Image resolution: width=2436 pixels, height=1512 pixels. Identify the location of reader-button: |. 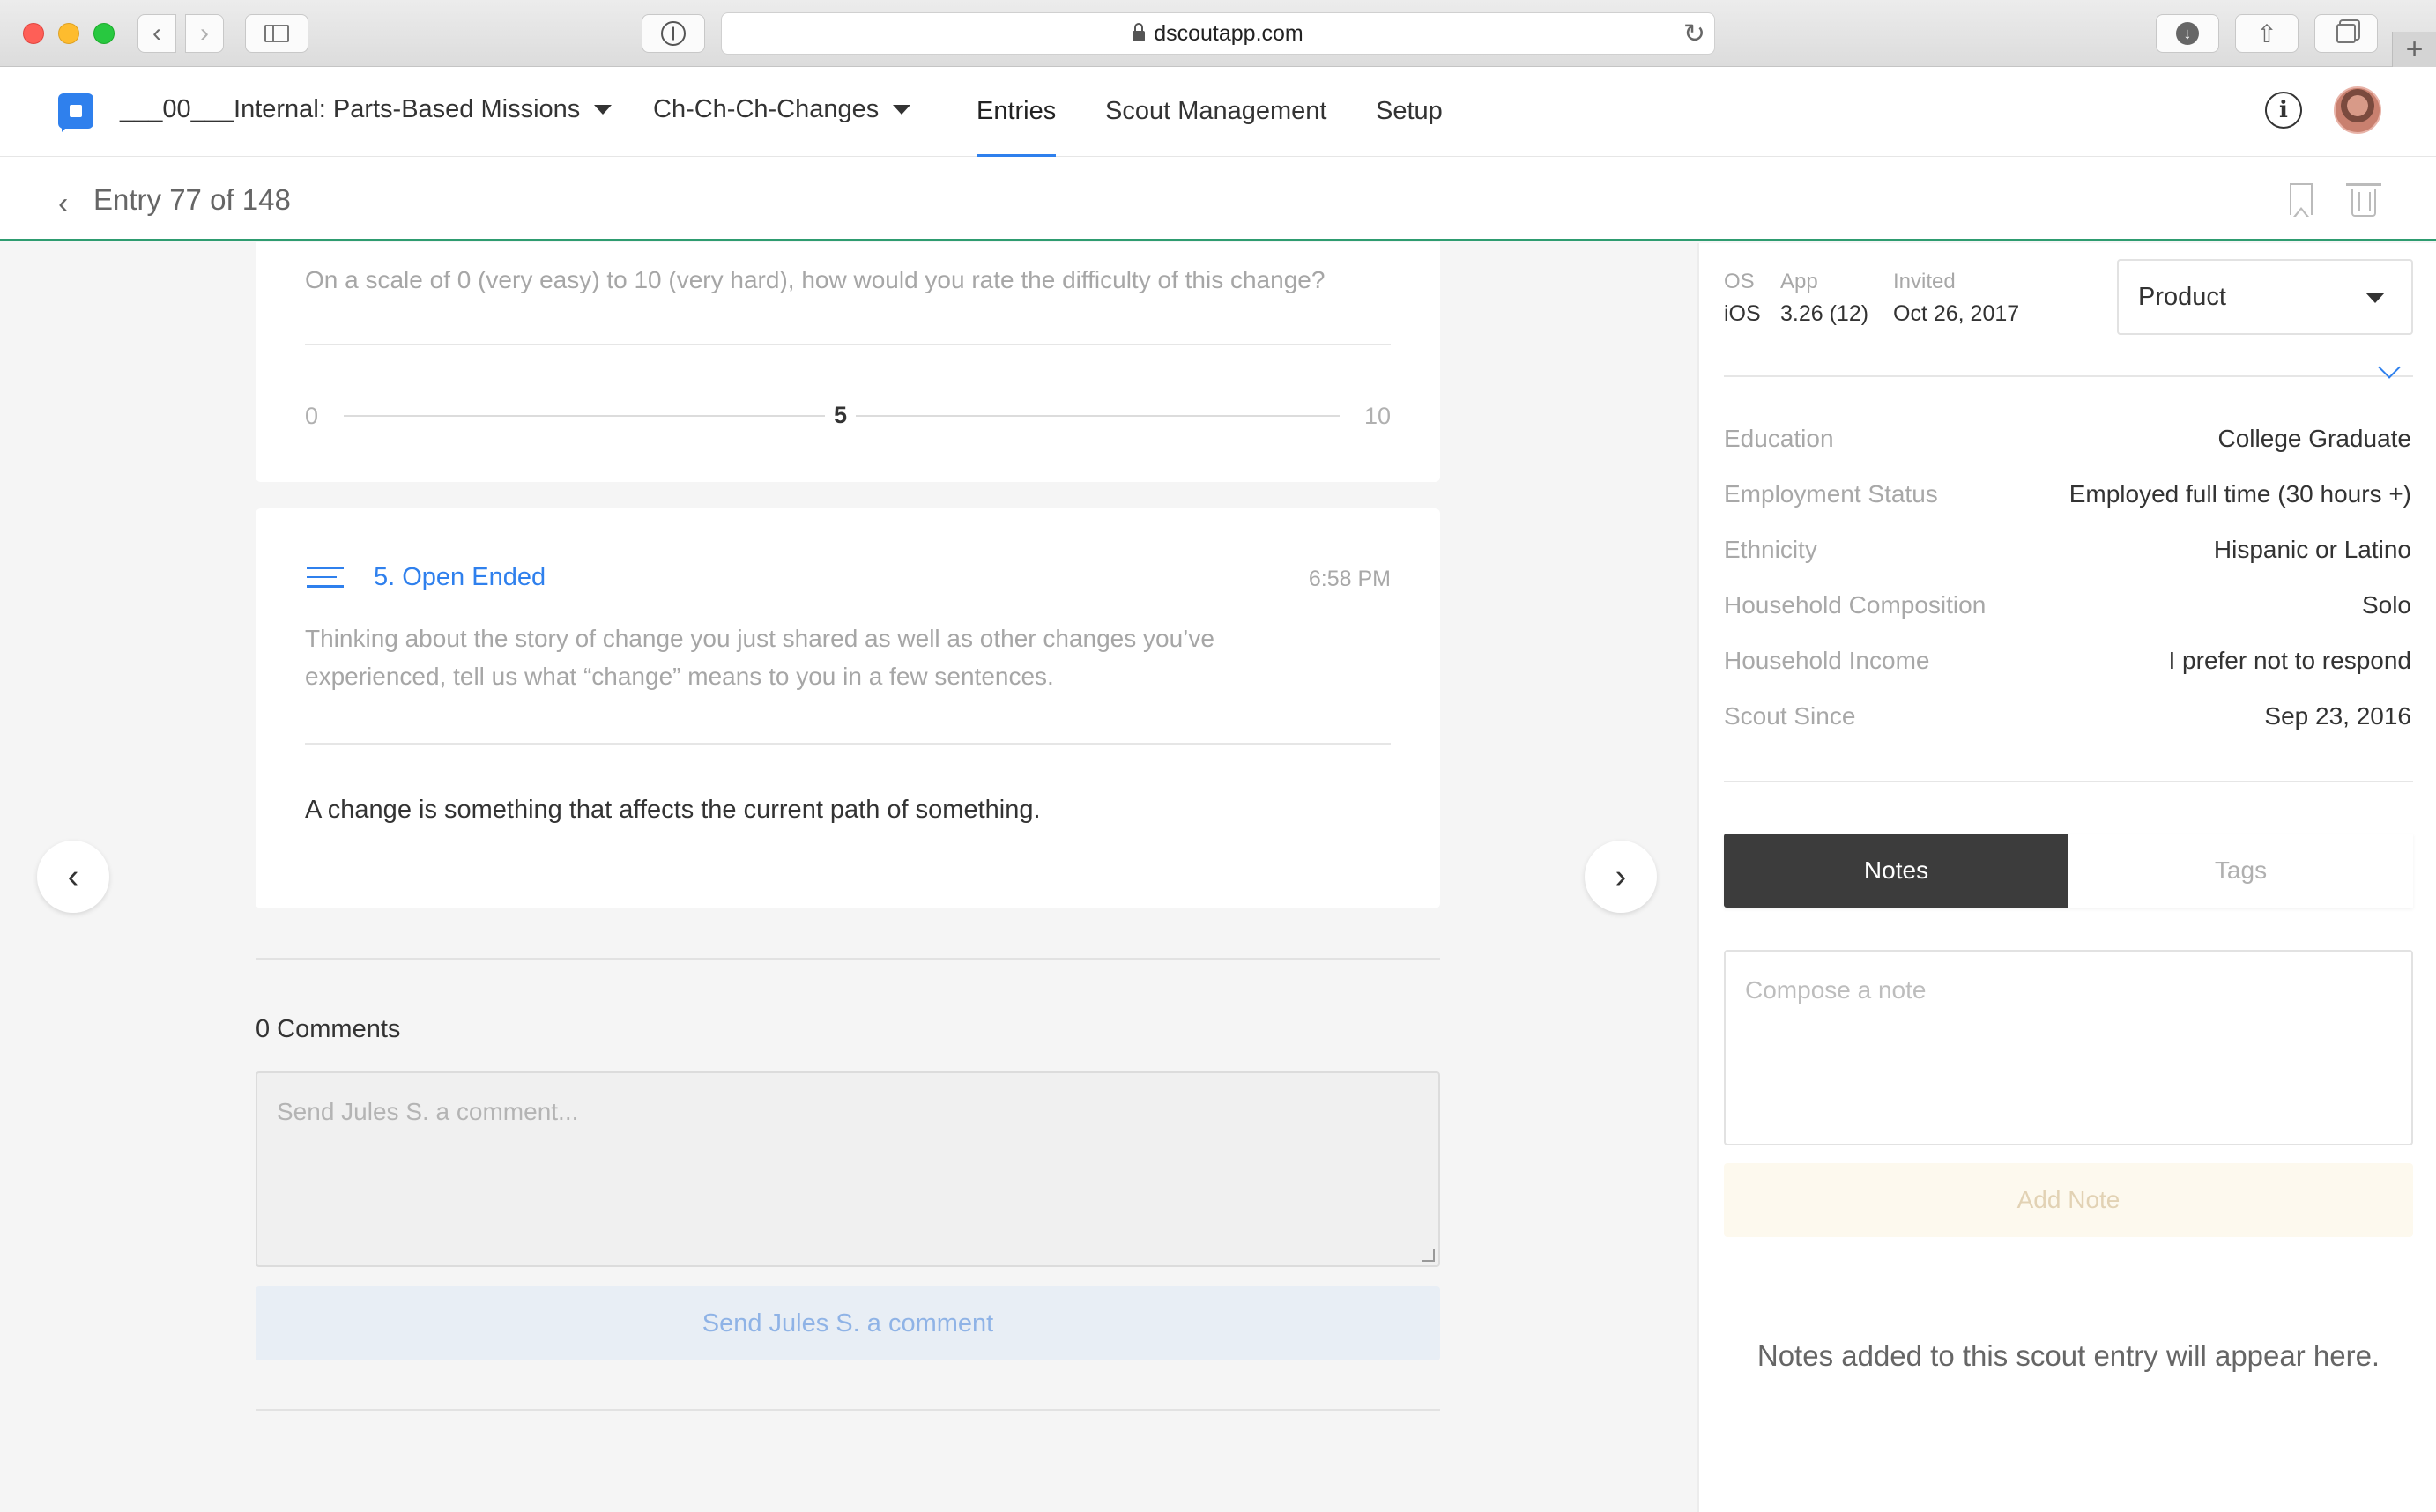
(673, 33).